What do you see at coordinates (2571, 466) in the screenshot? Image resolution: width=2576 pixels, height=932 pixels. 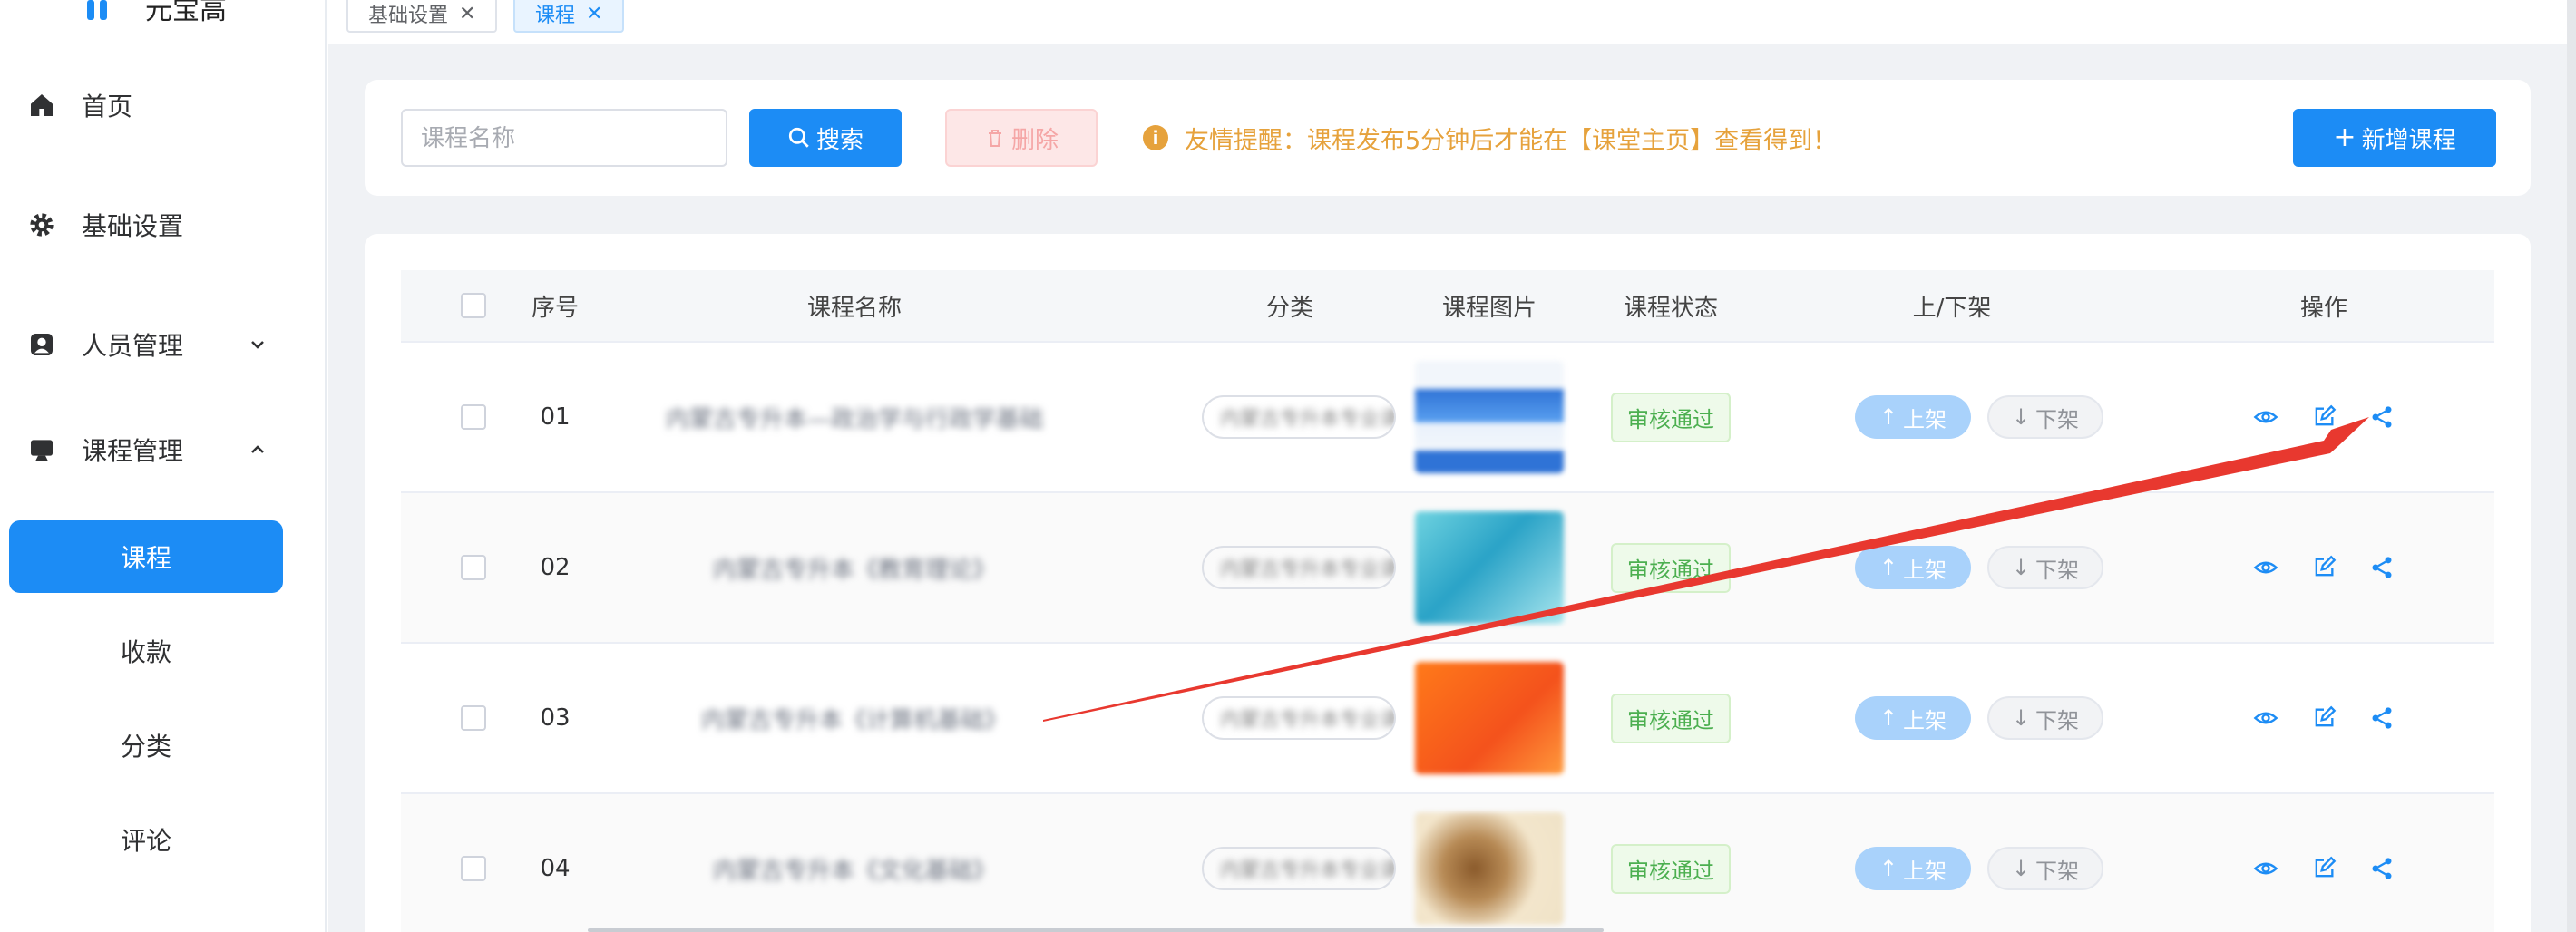 I see `vertical-scrollbar` at bounding box center [2571, 466].